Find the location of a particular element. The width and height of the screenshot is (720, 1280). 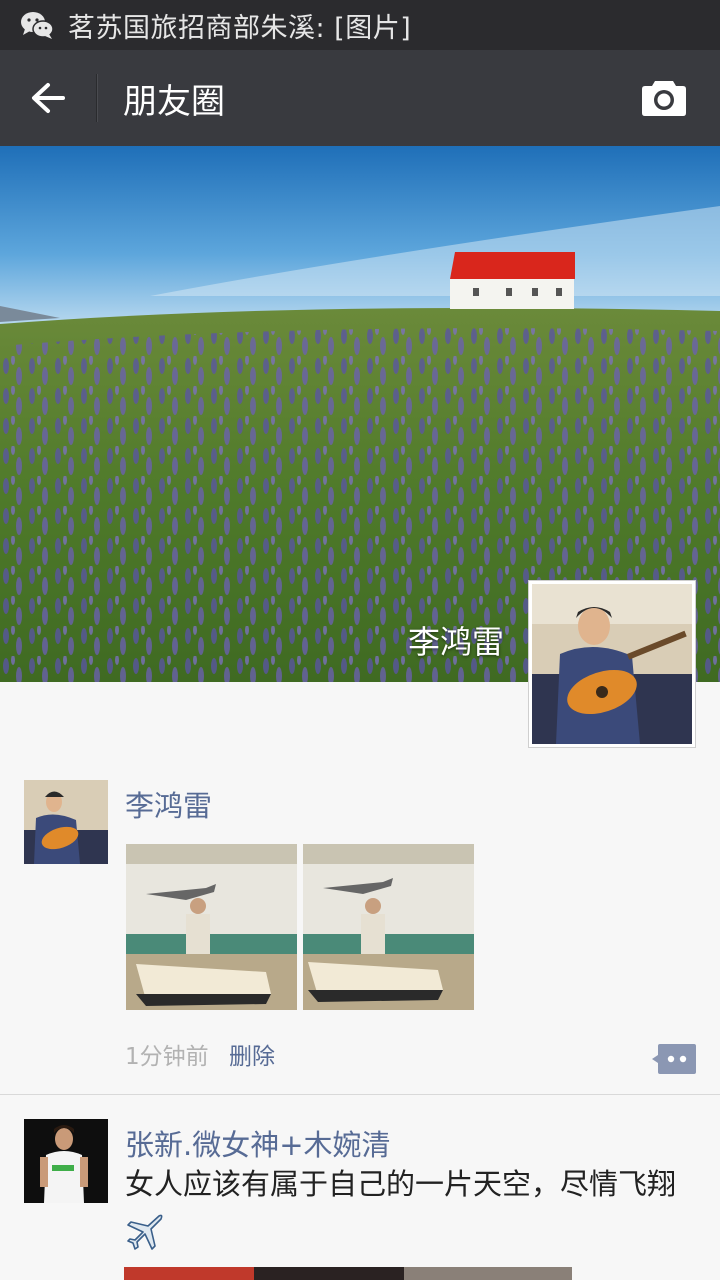

delete-link: 删除 is located at coordinates (252, 1054).